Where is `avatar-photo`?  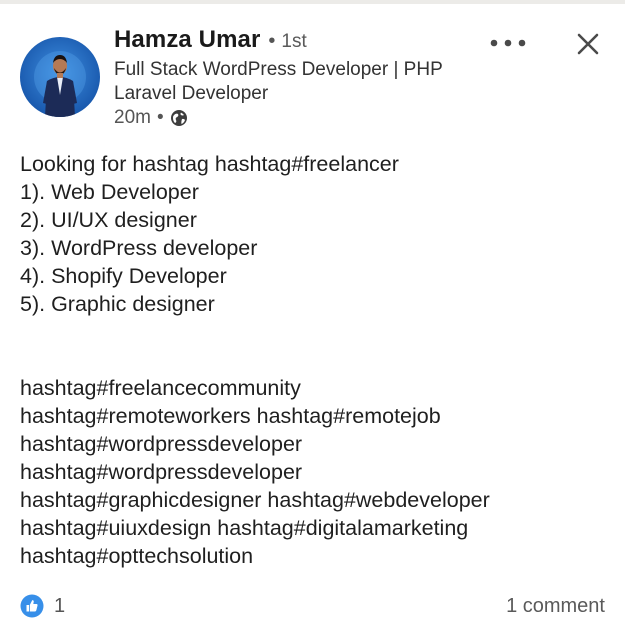
avatar-photo is located at coordinates (60, 77).